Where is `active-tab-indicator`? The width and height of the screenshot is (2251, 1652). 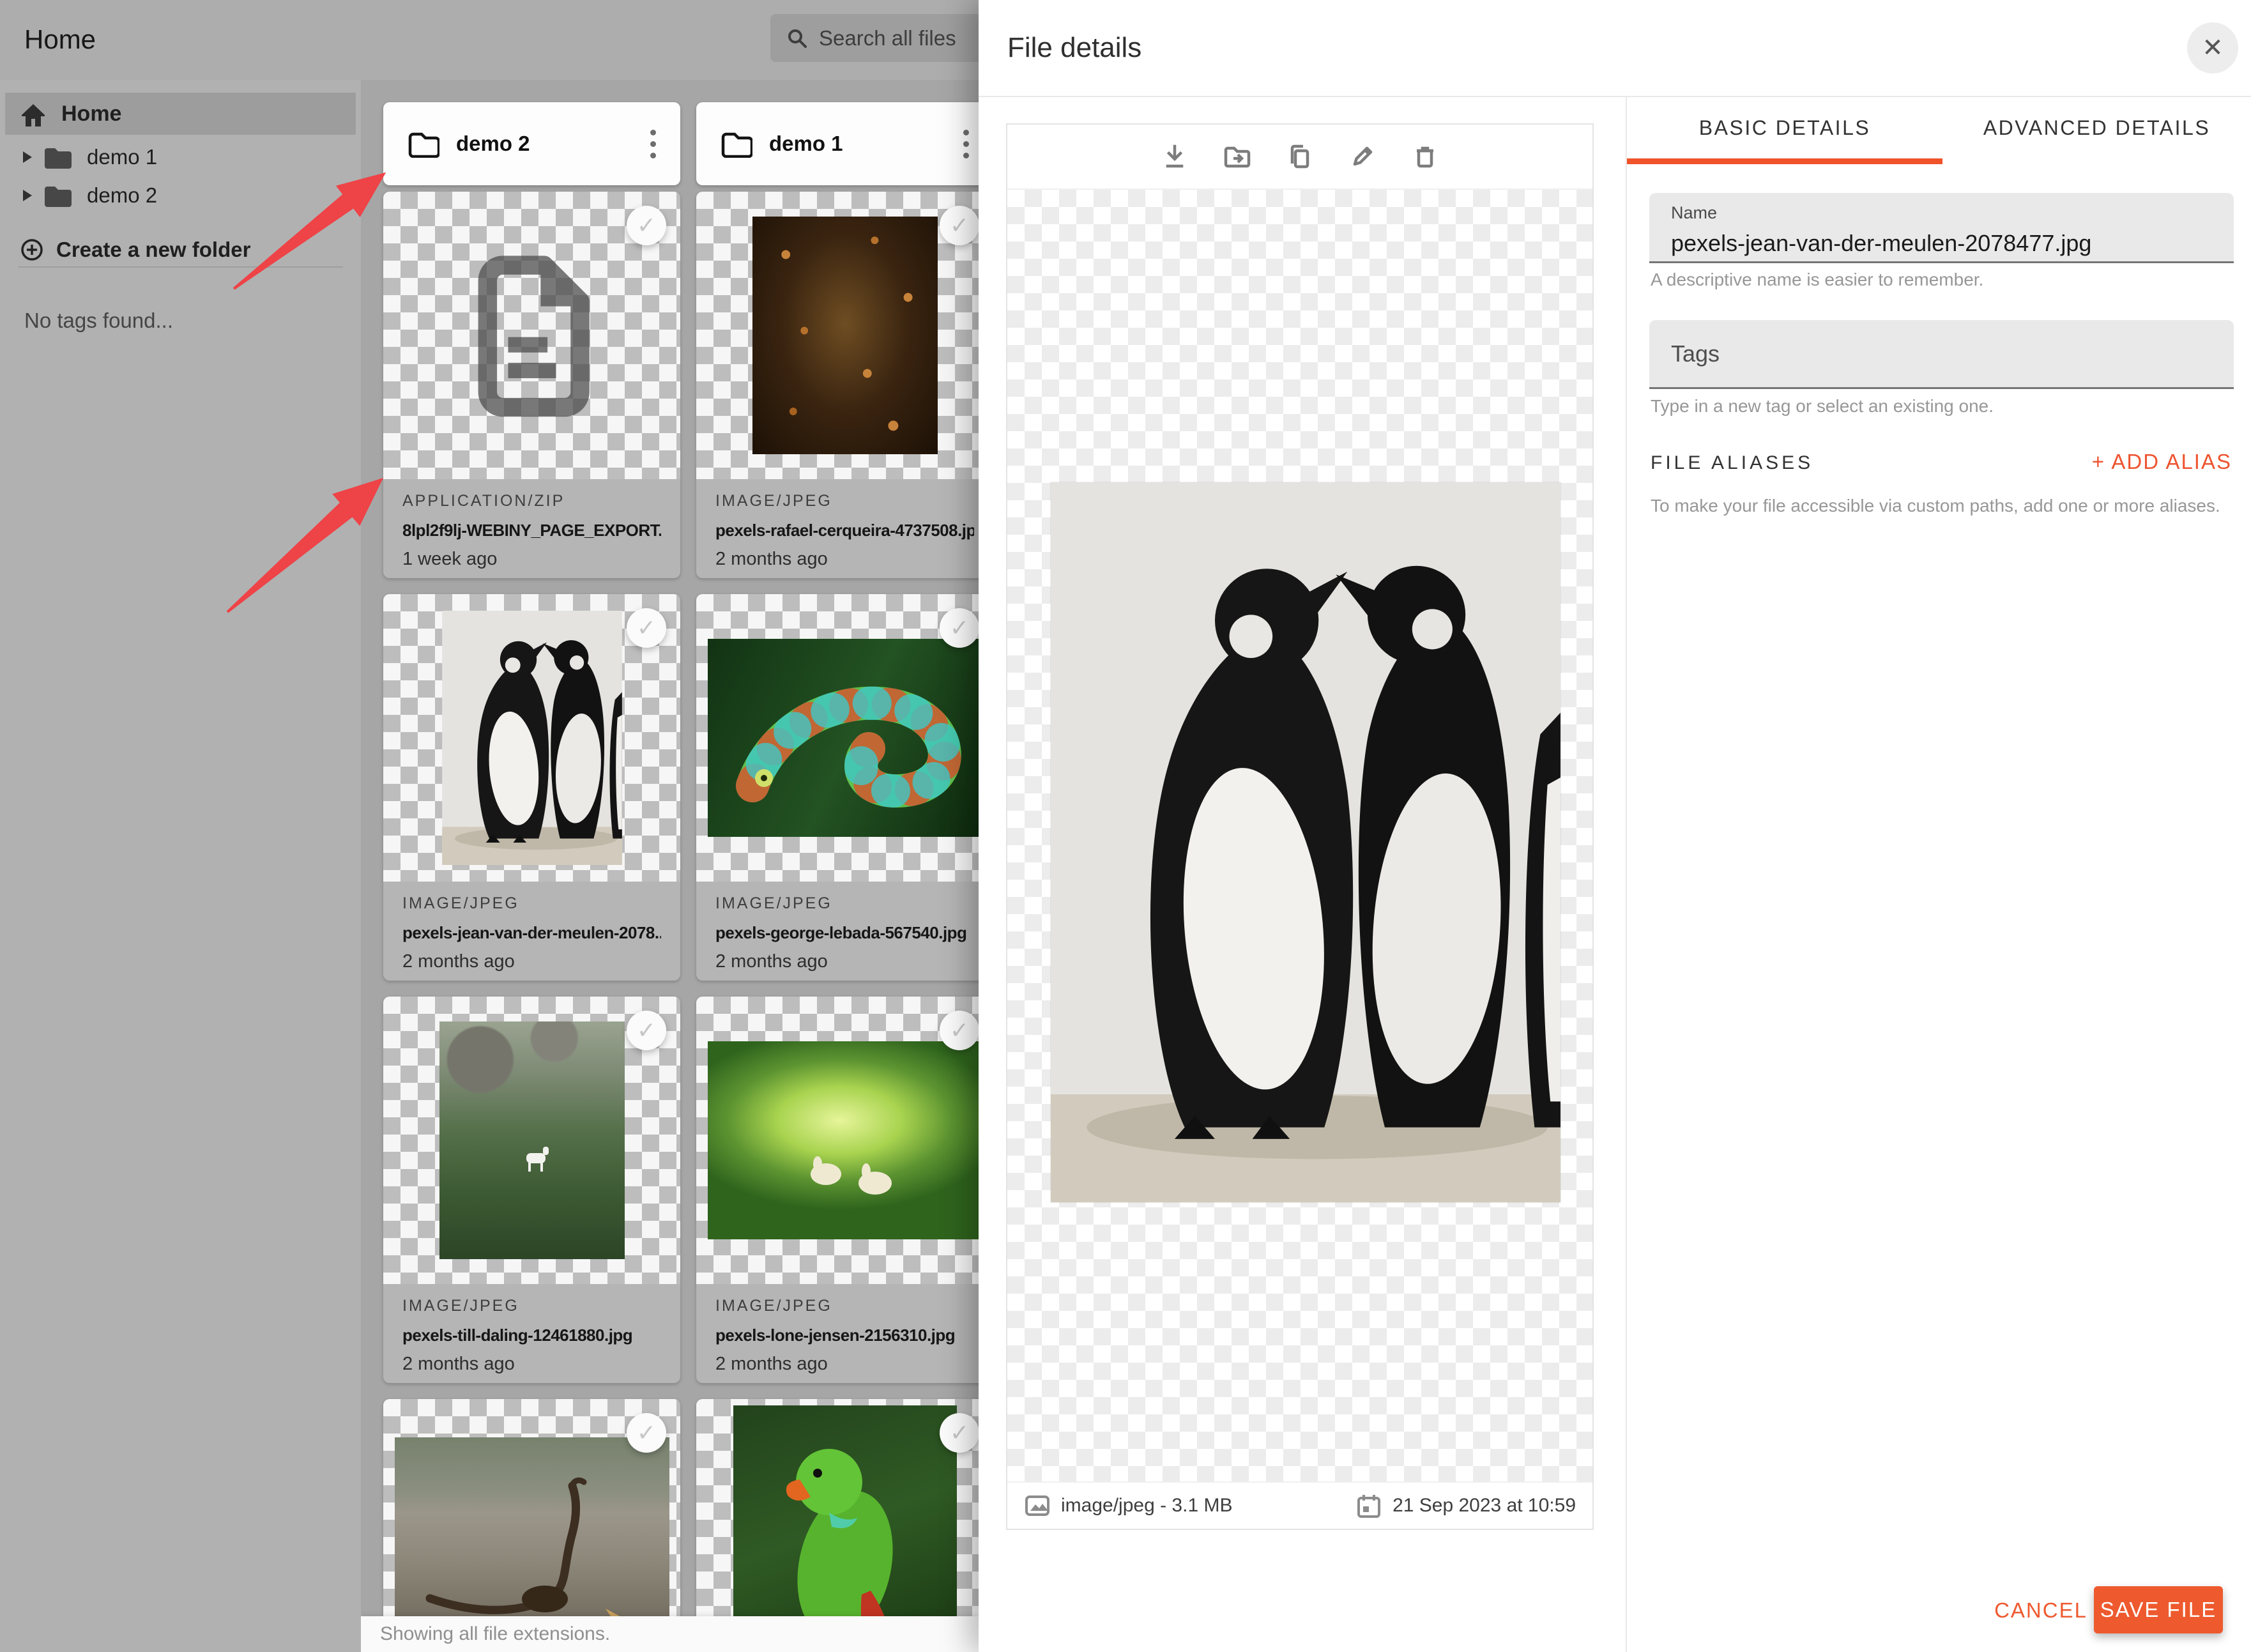
active-tab-indicator is located at coordinates (1784, 161).